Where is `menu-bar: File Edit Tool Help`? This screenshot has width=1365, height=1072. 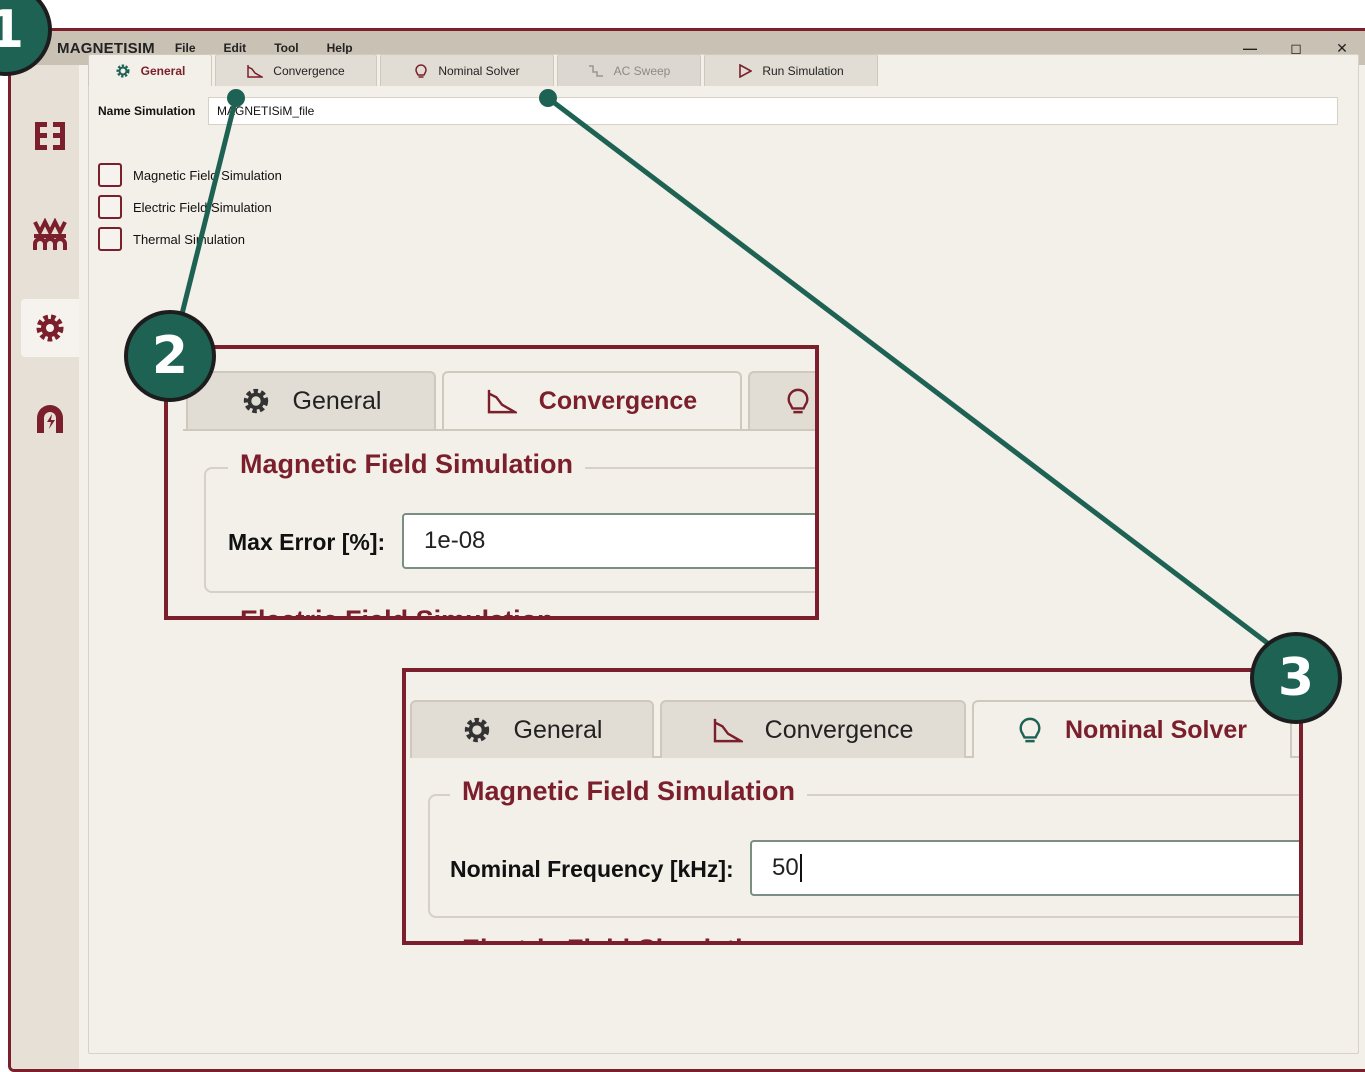
menu-bar: File Edit Tool Help is located at coordinates (278, 48).